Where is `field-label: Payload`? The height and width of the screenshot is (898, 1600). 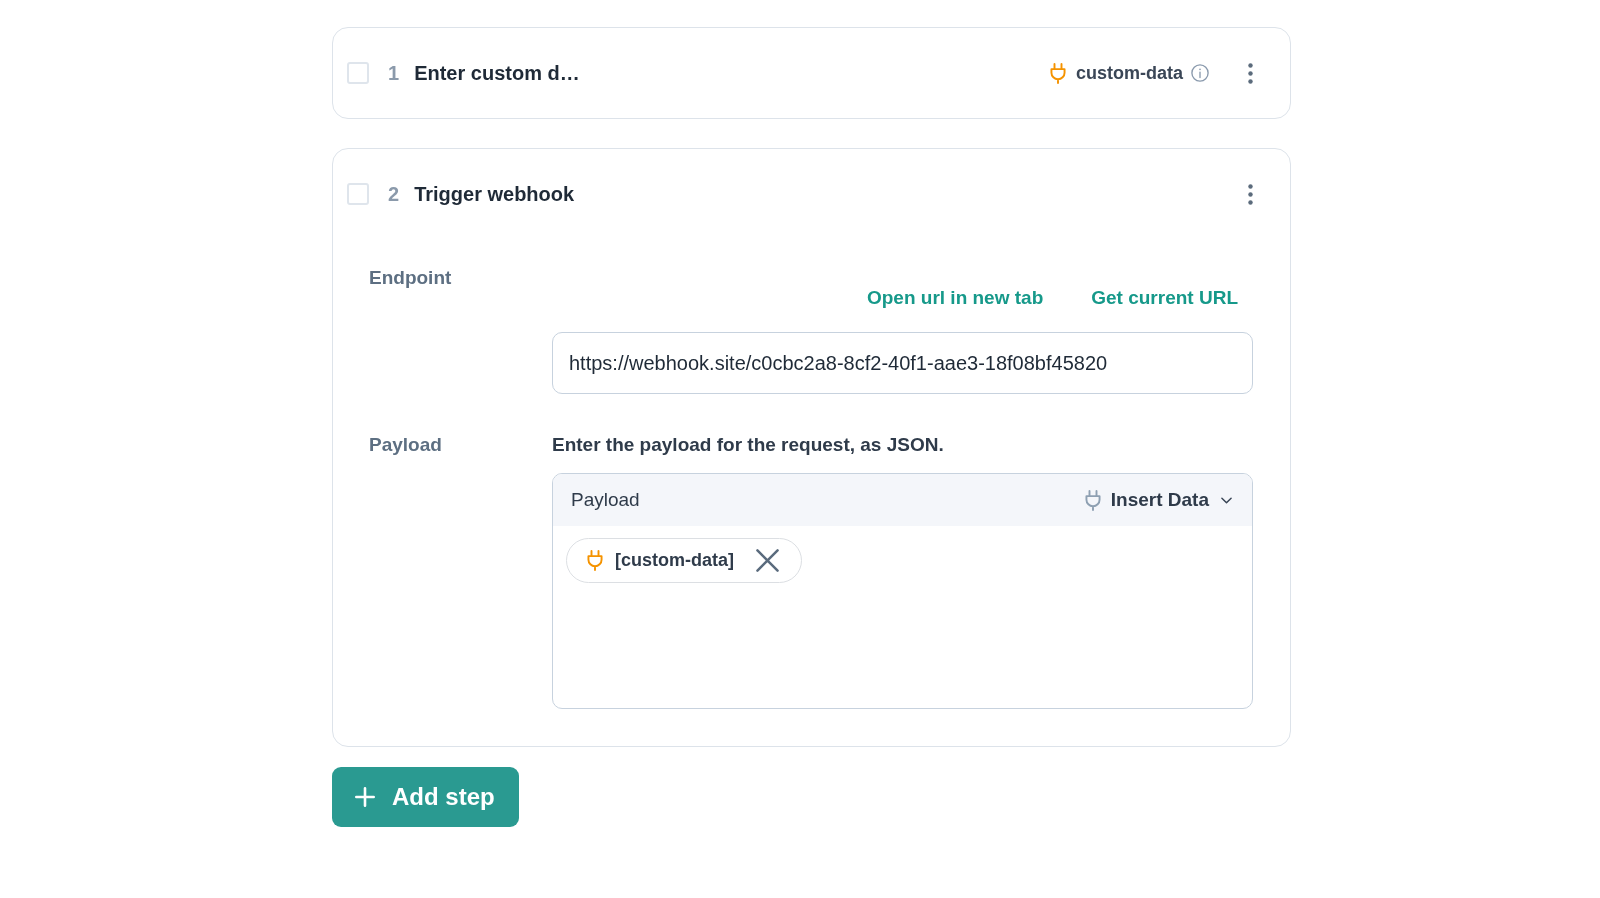
field-label: Payload is located at coordinates (405, 445).